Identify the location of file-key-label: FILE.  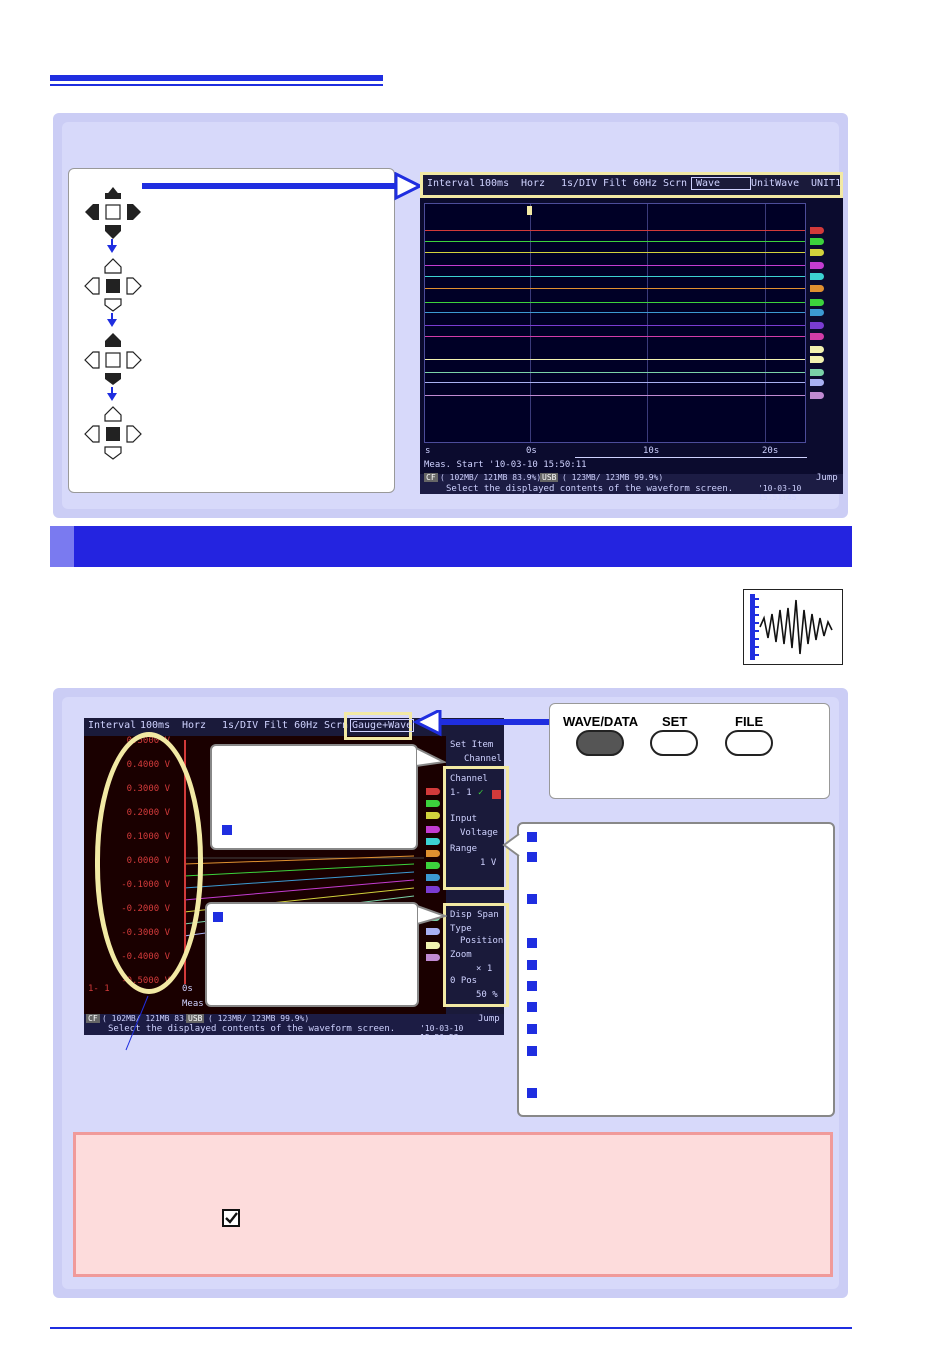
(749, 721).